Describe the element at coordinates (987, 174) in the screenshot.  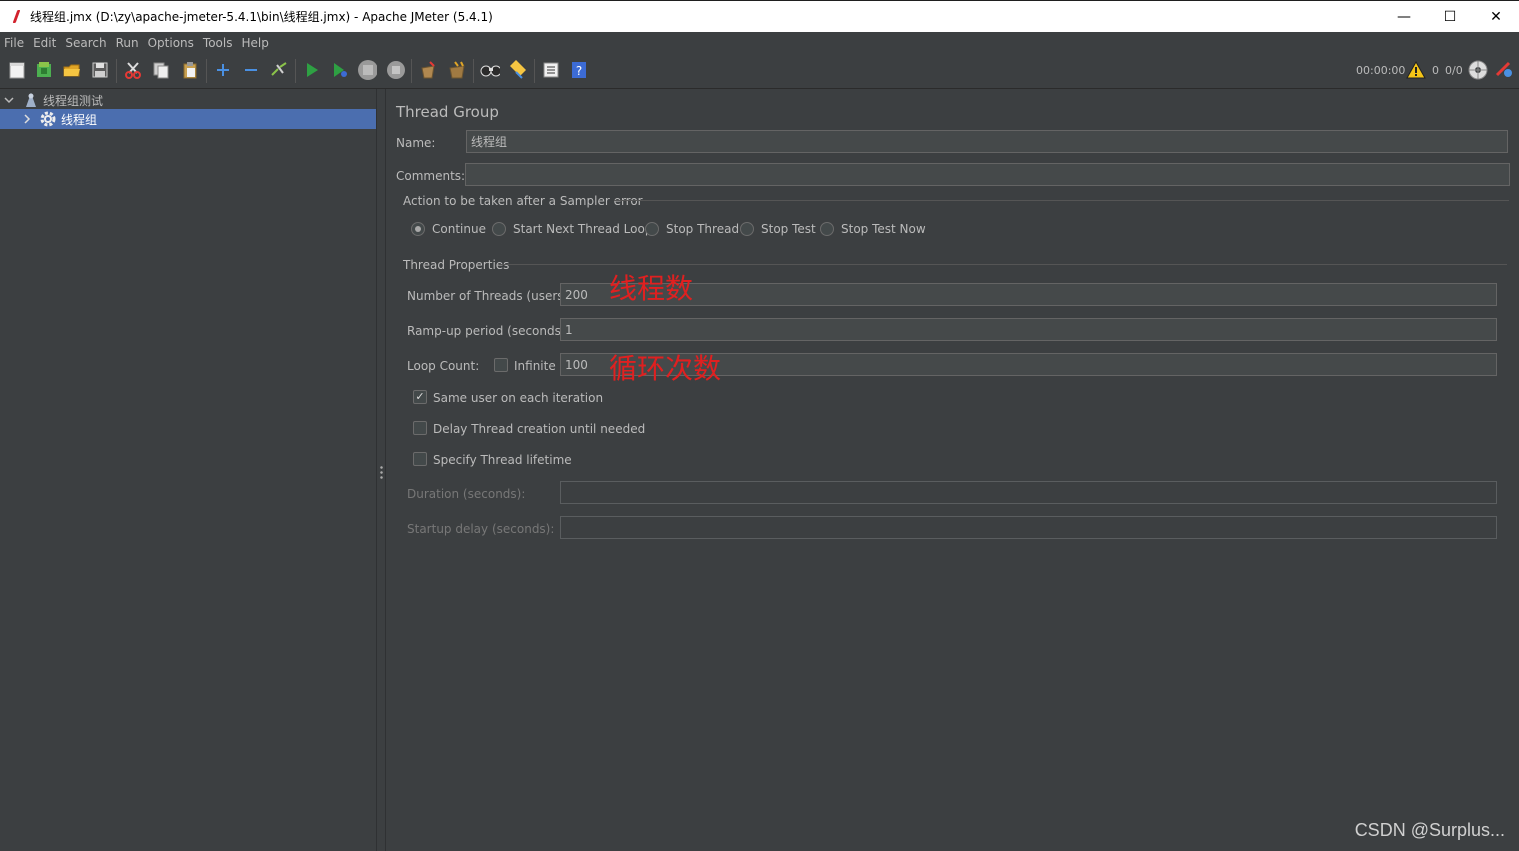
I see `comments-field` at that location.